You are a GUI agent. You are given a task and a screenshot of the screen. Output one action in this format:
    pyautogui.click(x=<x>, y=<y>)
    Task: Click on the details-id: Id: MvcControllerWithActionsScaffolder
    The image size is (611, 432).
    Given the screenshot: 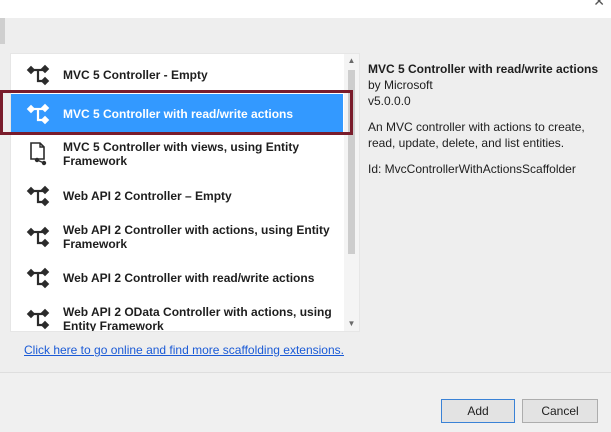 What is the action you would take?
    pyautogui.click(x=472, y=169)
    